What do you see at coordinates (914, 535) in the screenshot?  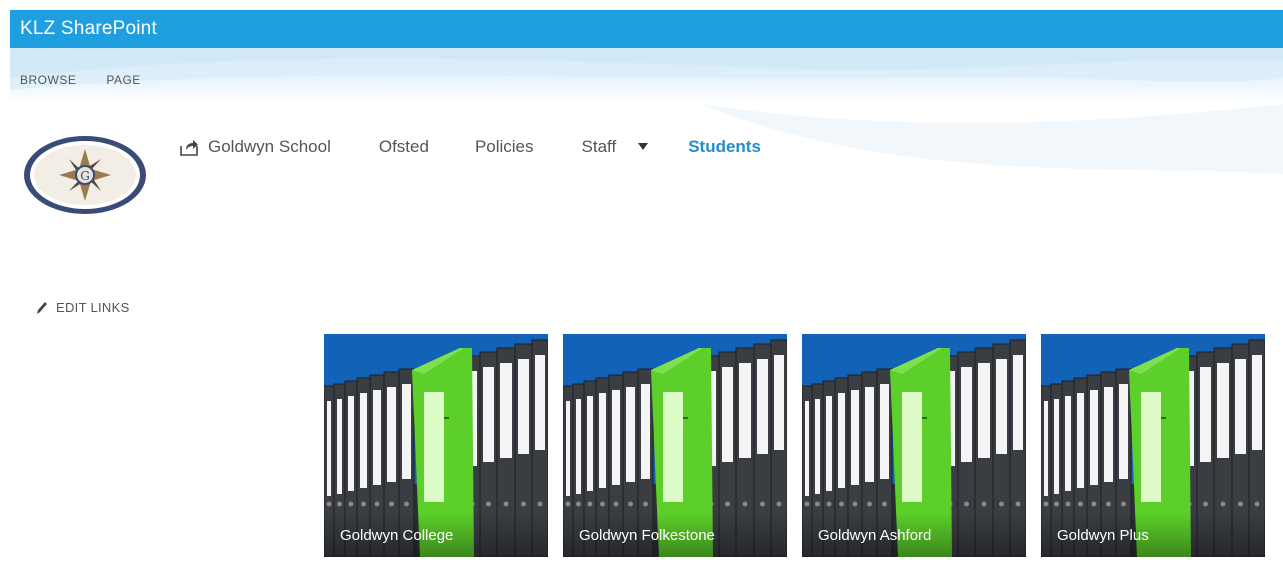 I see `tile-label: Goldwyn Ashford` at bounding box center [914, 535].